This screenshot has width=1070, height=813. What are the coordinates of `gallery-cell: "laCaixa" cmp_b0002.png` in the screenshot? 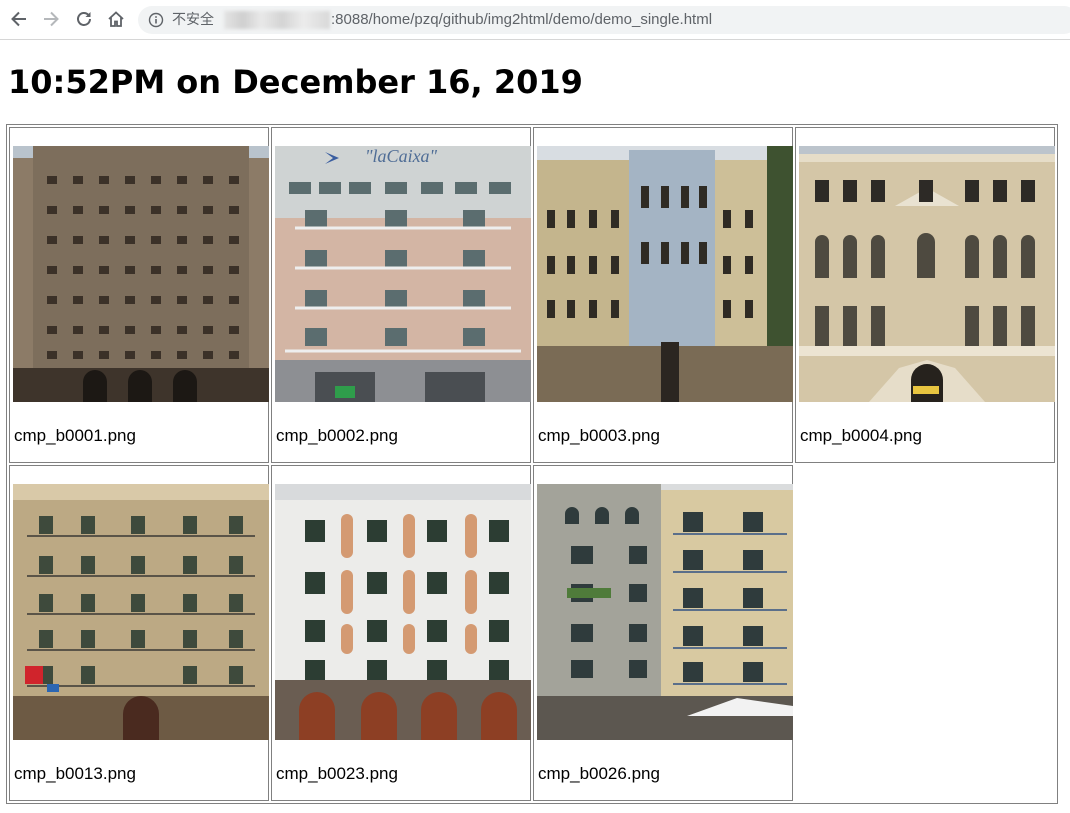 It's located at (401, 295).